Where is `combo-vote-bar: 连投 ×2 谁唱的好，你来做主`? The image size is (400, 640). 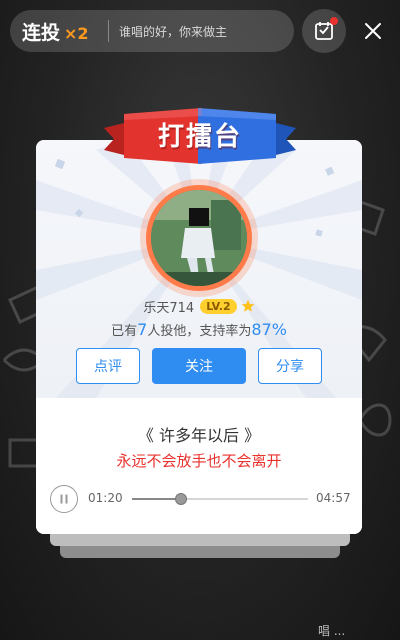 combo-vote-bar: 连投 ×2 谁唱的好，你来做主 is located at coordinates (152, 31).